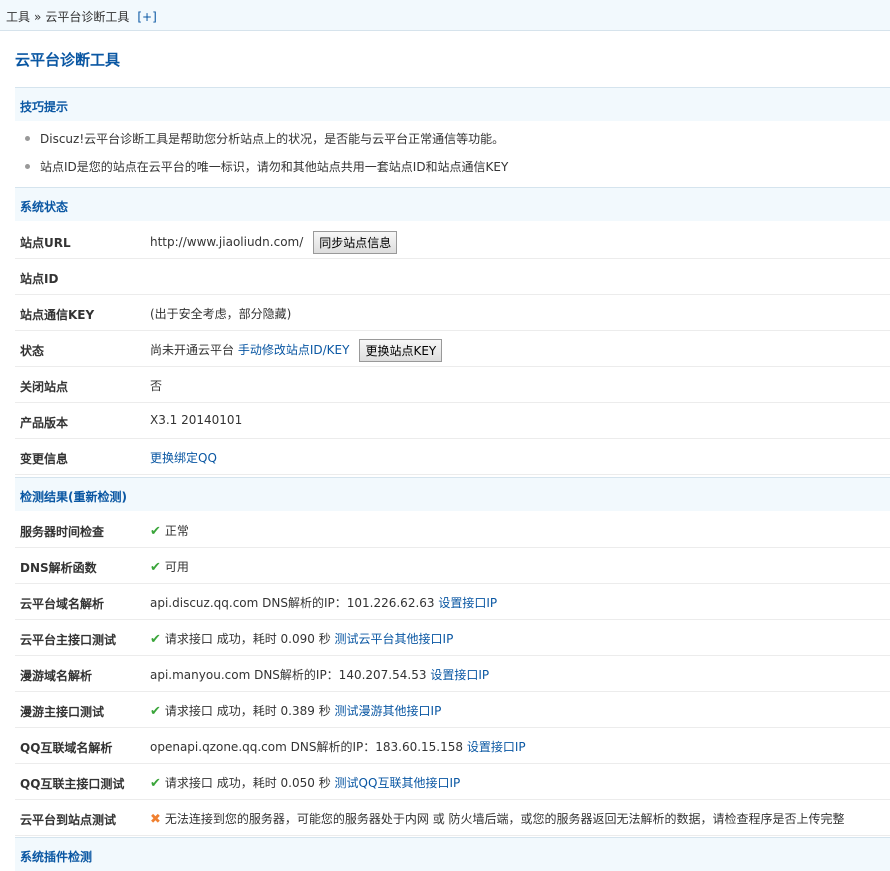  Describe the element at coordinates (66, 748) in the screenshot. I see `check-row-label: QQ互联域名解析` at that location.